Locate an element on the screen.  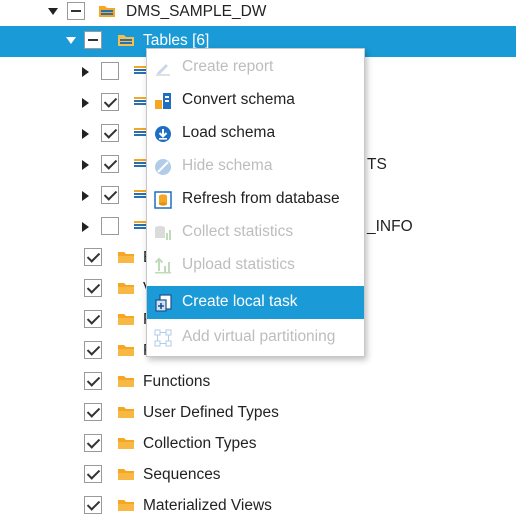
partitioning-icon is located at coordinates (163, 338).